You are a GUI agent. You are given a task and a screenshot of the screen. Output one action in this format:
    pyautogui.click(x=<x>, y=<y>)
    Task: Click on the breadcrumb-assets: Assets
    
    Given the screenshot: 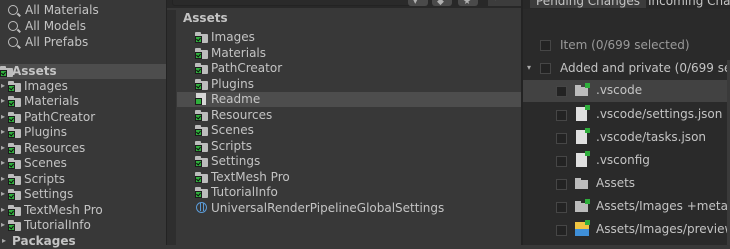 What is the action you would take?
    pyautogui.click(x=205, y=18)
    